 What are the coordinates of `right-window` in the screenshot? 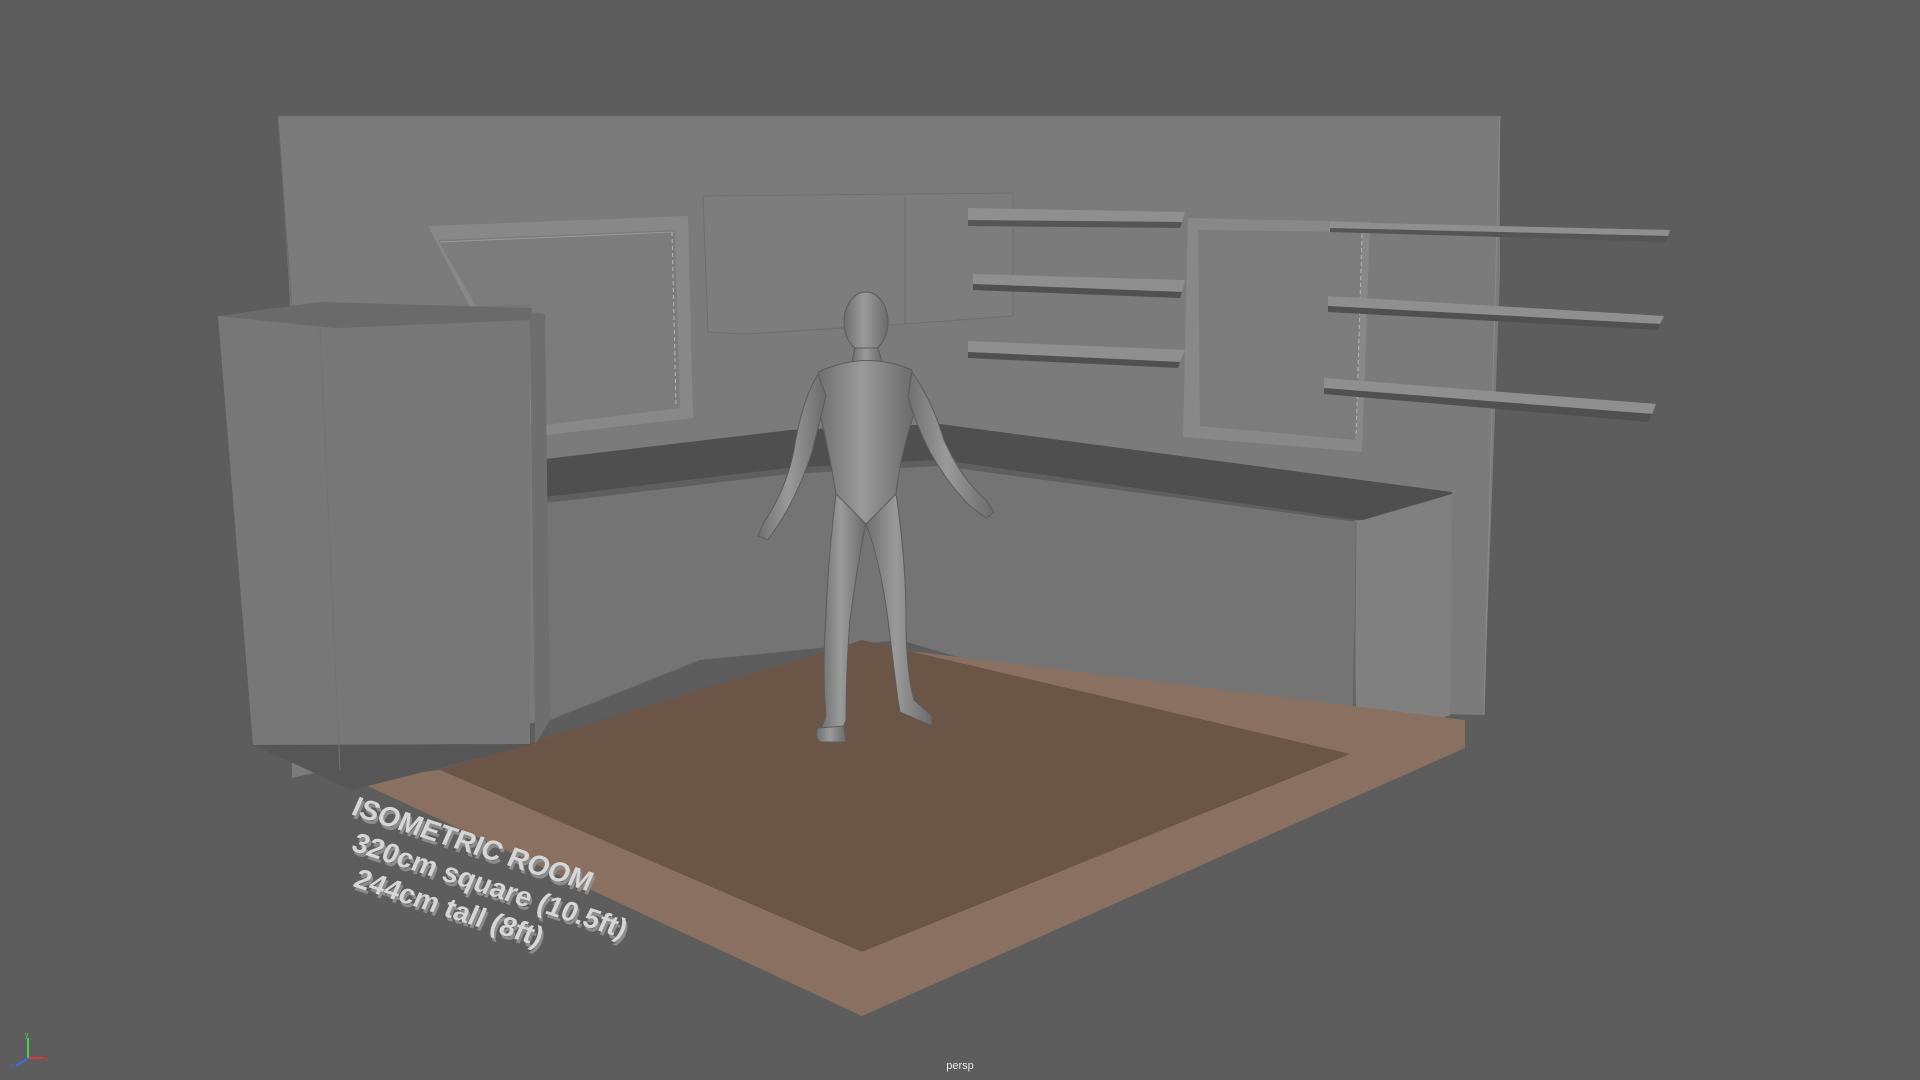 It's located at (1276, 335).